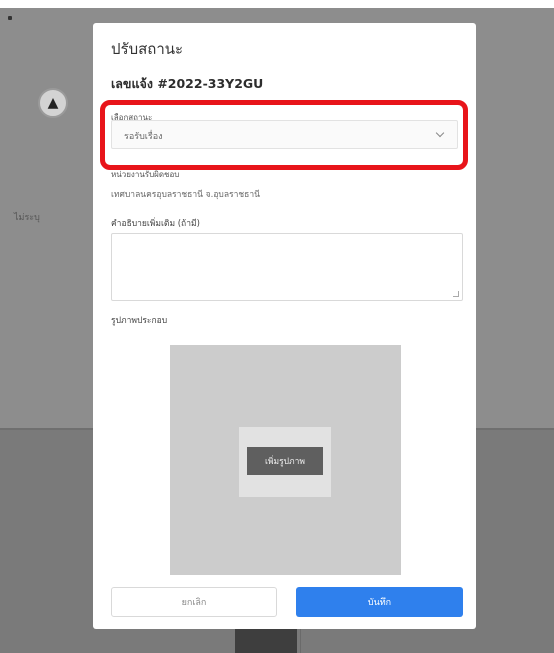  What do you see at coordinates (155, 224) in the screenshot?
I see `note-label: คำอธิบายเพิ่มเติม (ถ้ามี)` at bounding box center [155, 224].